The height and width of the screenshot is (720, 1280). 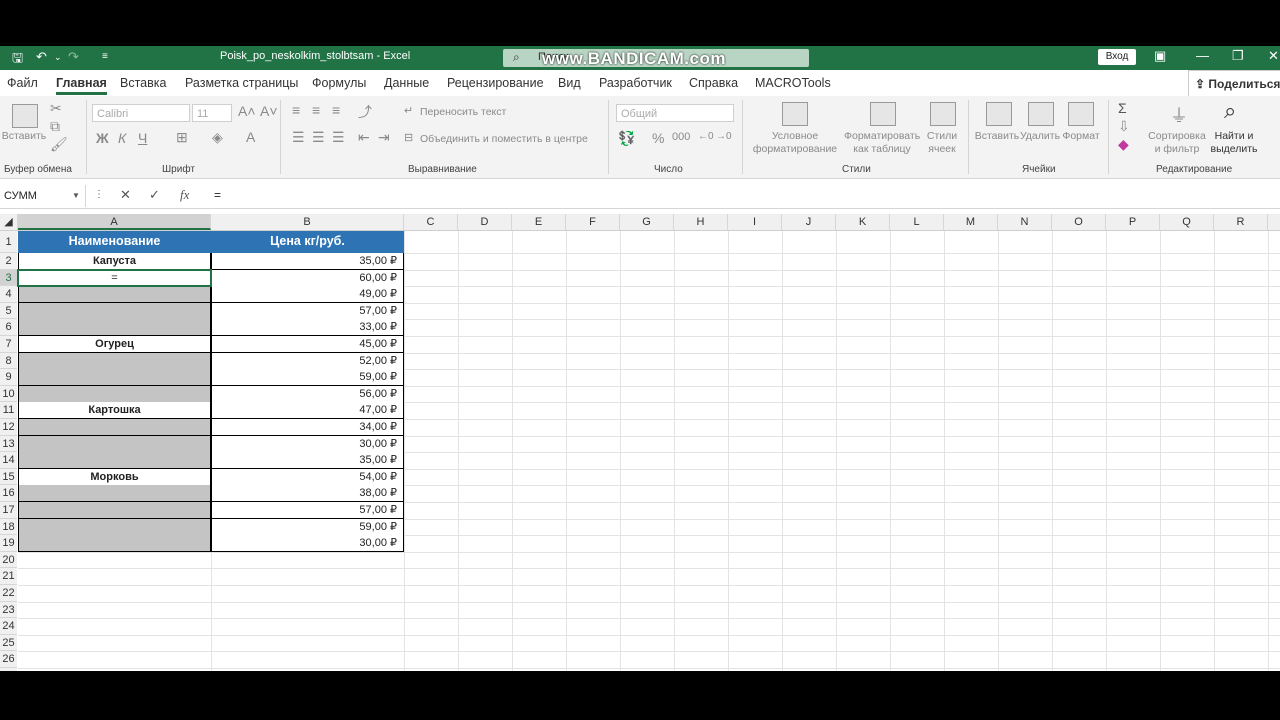 I want to click on row-header-10: 10, so click(x=8, y=394).